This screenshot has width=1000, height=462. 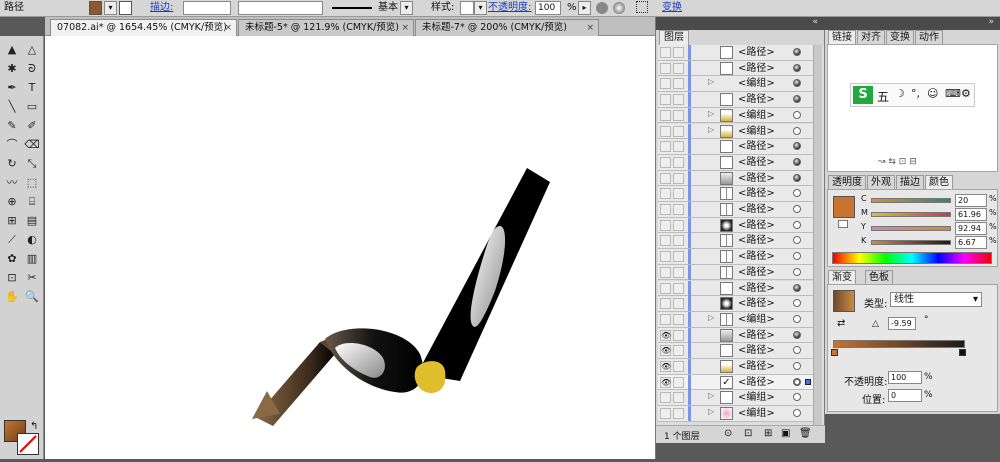 What do you see at coordinates (32, 201) in the screenshot?
I see `perspective-icon: ⌸` at bounding box center [32, 201].